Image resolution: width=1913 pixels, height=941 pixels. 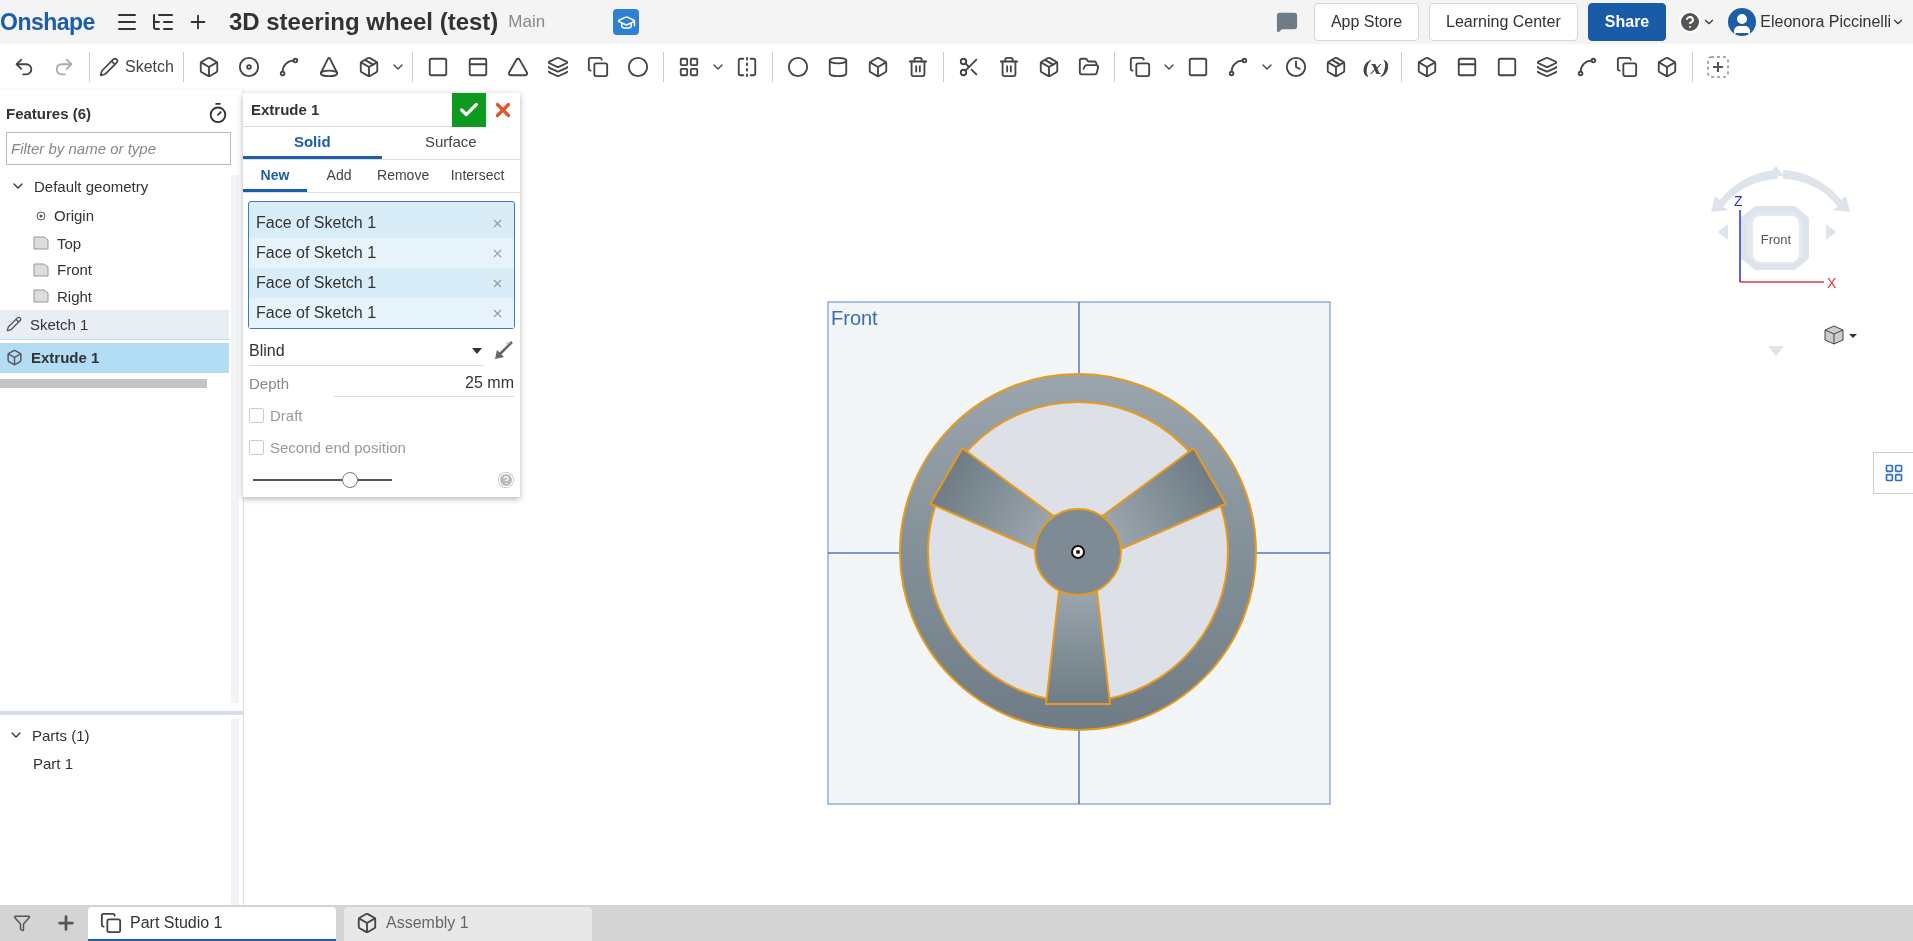 I want to click on axis-label: Z, so click(x=1738, y=201).